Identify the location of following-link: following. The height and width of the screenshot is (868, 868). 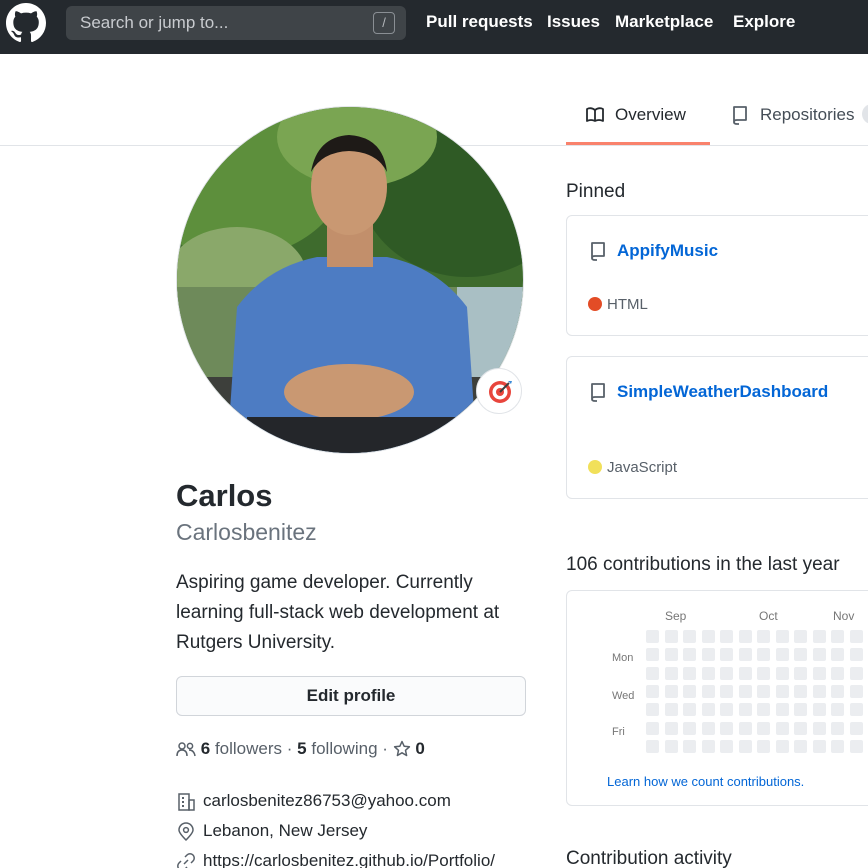
(344, 749).